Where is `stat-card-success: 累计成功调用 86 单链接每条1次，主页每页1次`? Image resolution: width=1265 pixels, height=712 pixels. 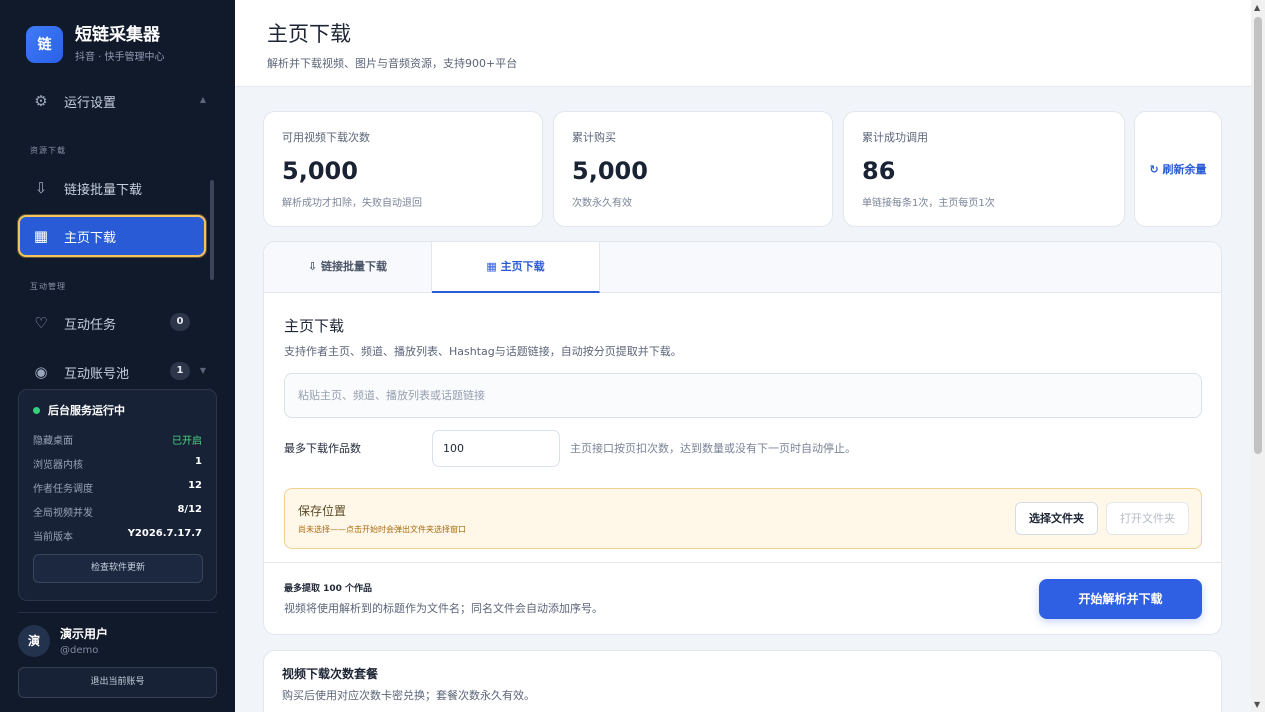
stat-card-success: 累计成功调用 86 单链接每条1次，主页每页1次 is located at coordinates (984, 169).